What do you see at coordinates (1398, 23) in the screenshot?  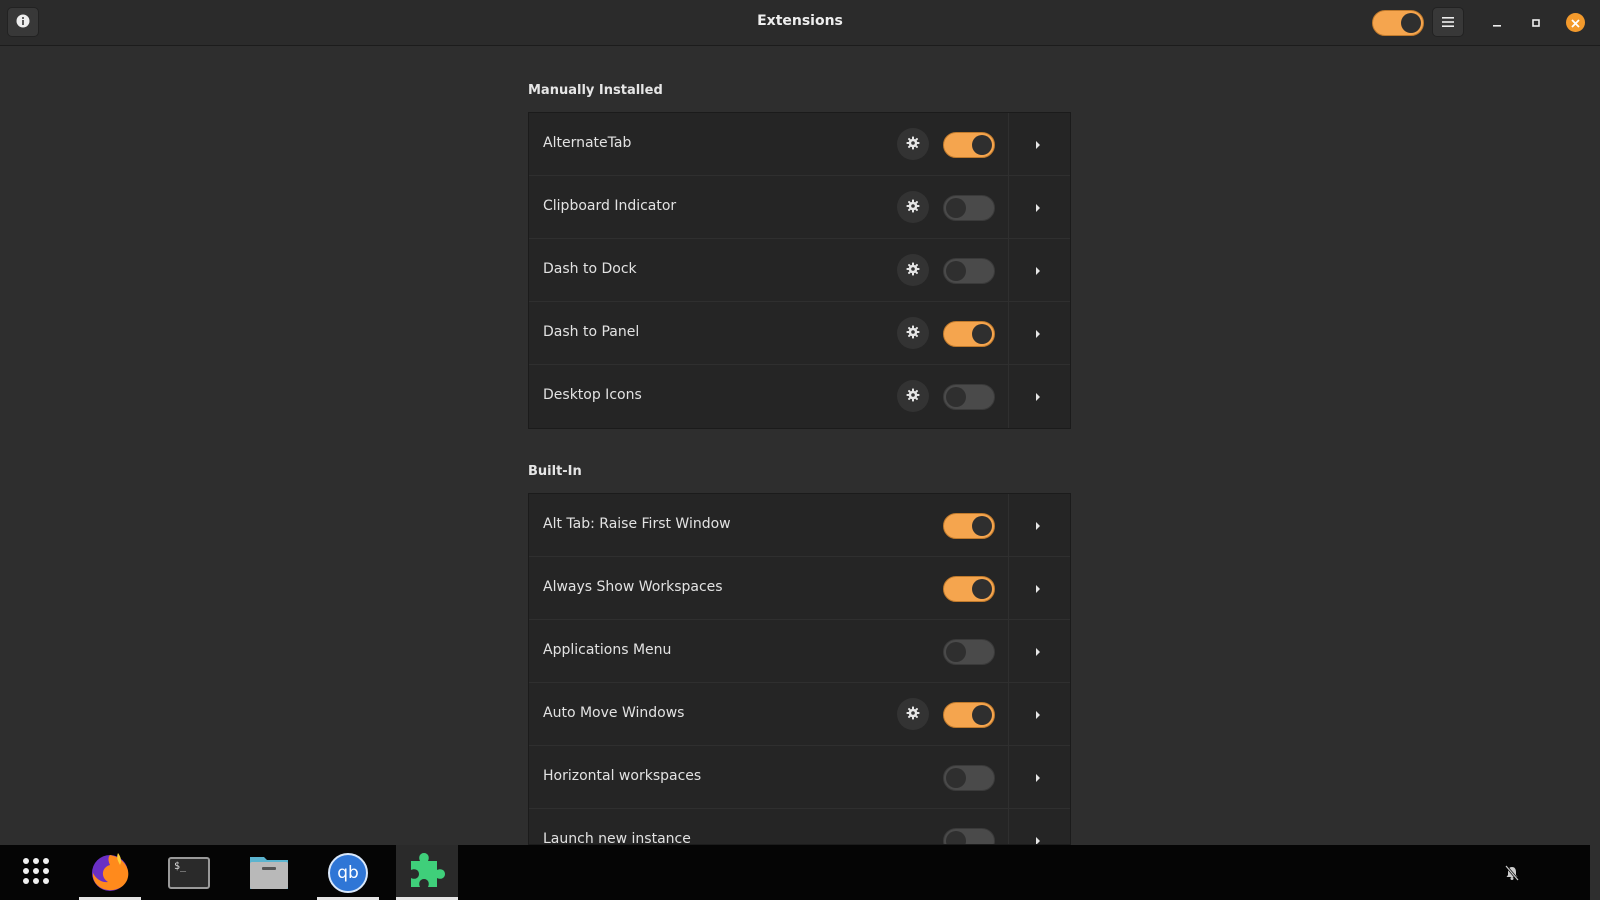 I see `global-extensions-toggle` at bounding box center [1398, 23].